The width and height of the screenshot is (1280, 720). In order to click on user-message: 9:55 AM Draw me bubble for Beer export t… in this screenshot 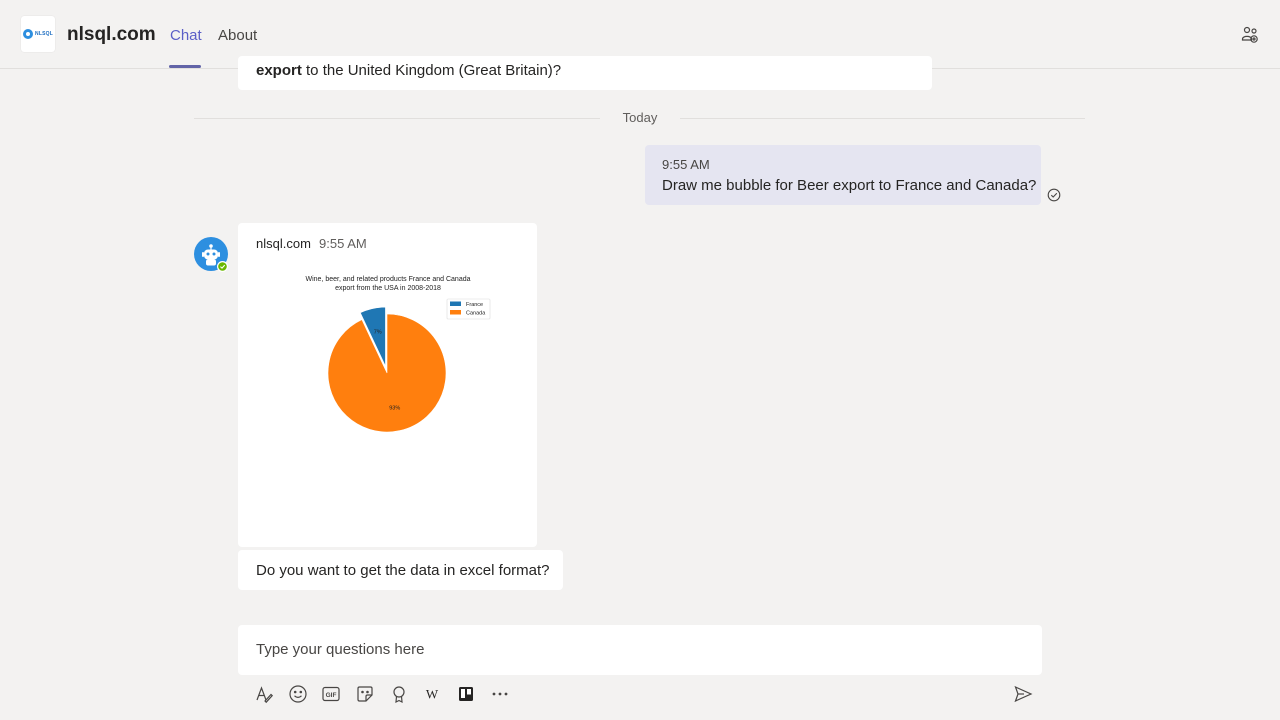, I will do `click(843, 175)`.